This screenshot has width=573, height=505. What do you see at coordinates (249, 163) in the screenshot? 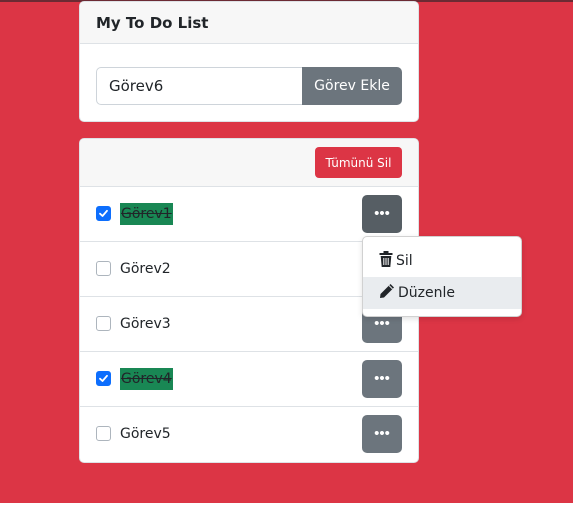
I see `task-list-card-header: Tümünü Sil` at bounding box center [249, 163].